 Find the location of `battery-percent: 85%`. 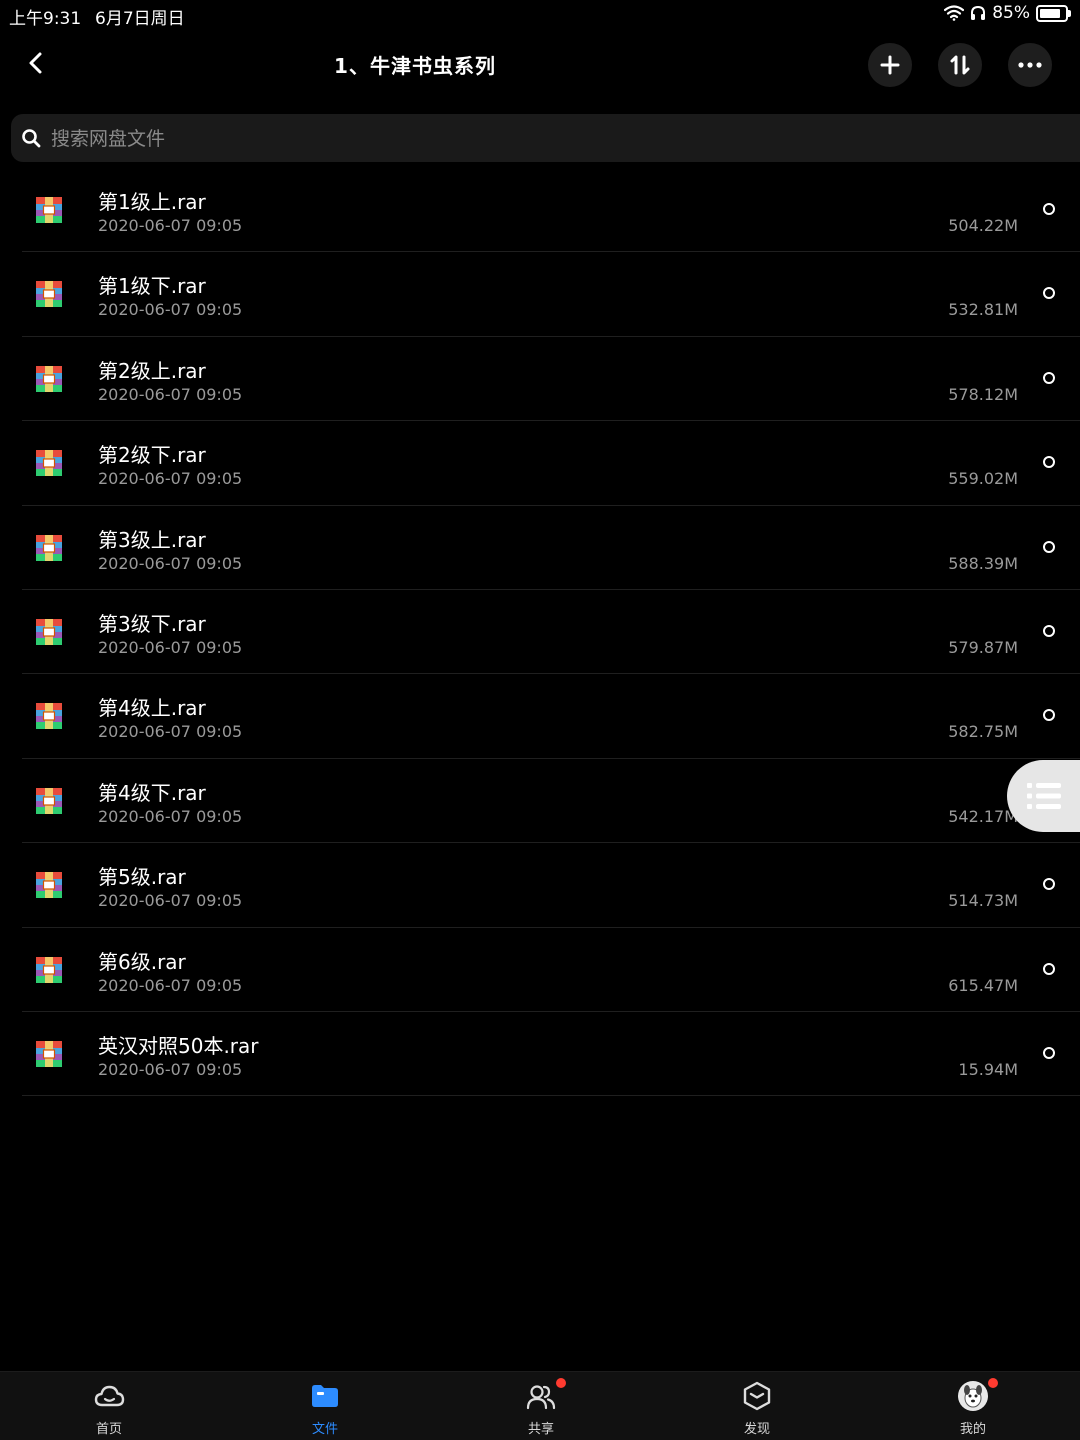

battery-percent: 85% is located at coordinates (1011, 13).